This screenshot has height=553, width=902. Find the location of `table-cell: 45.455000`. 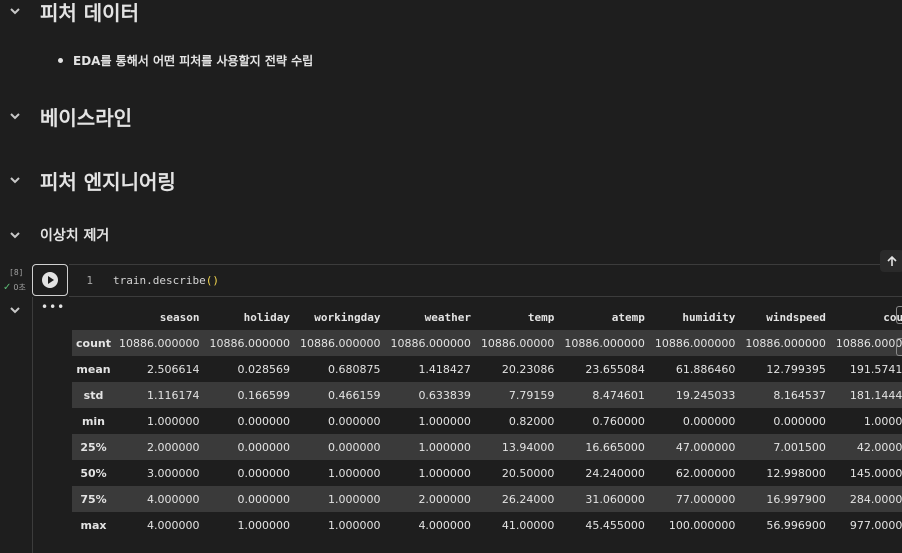

table-cell: 45.455000 is located at coordinates (615, 525).